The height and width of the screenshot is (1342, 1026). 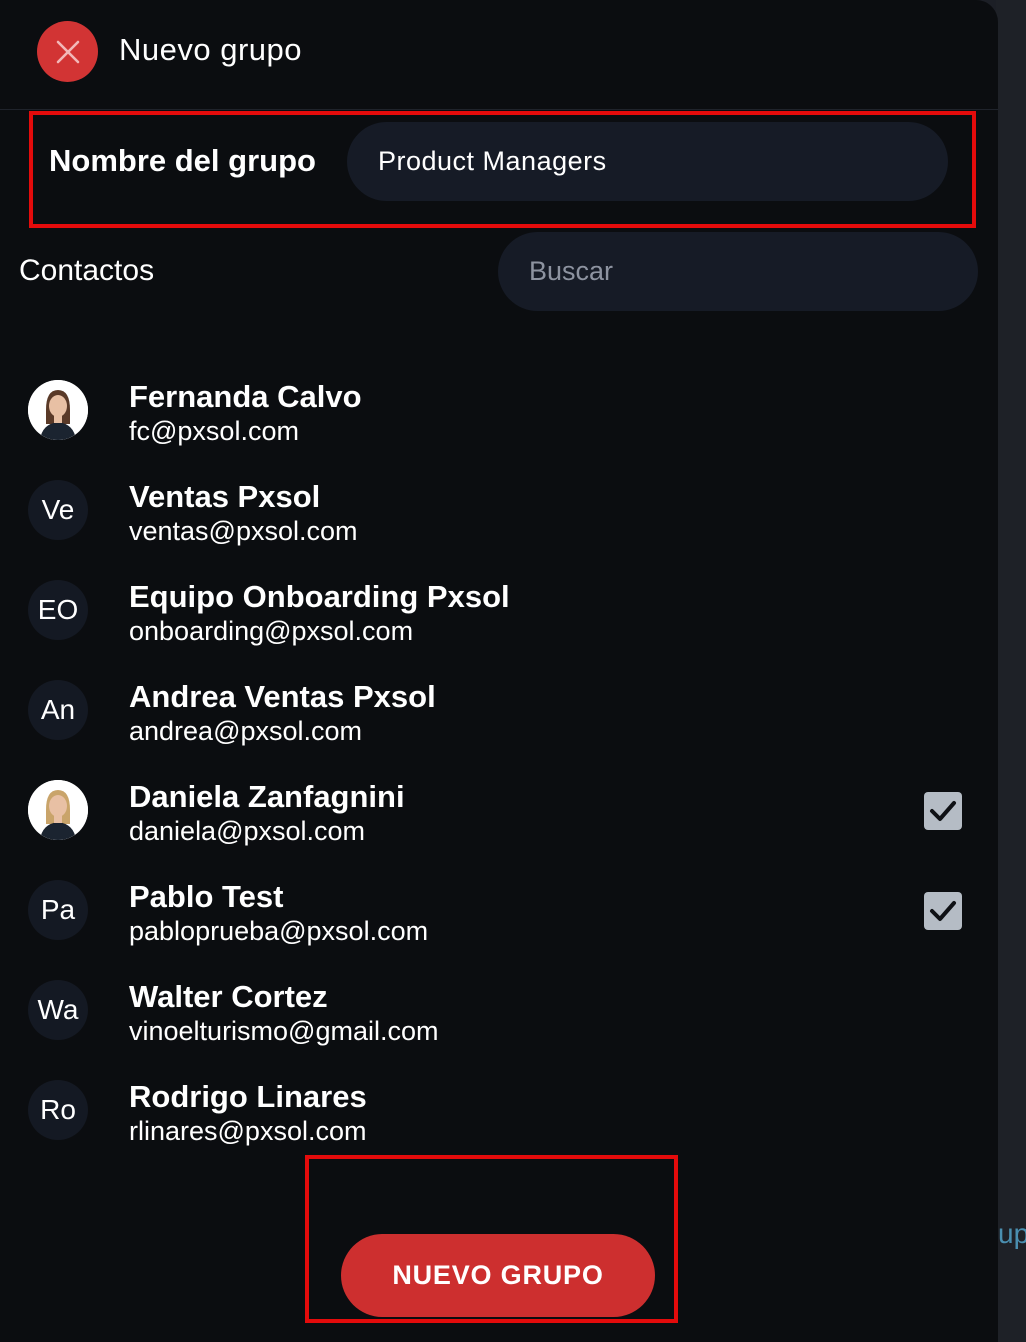 I want to click on background-app-area, so click(x=1011, y=671).